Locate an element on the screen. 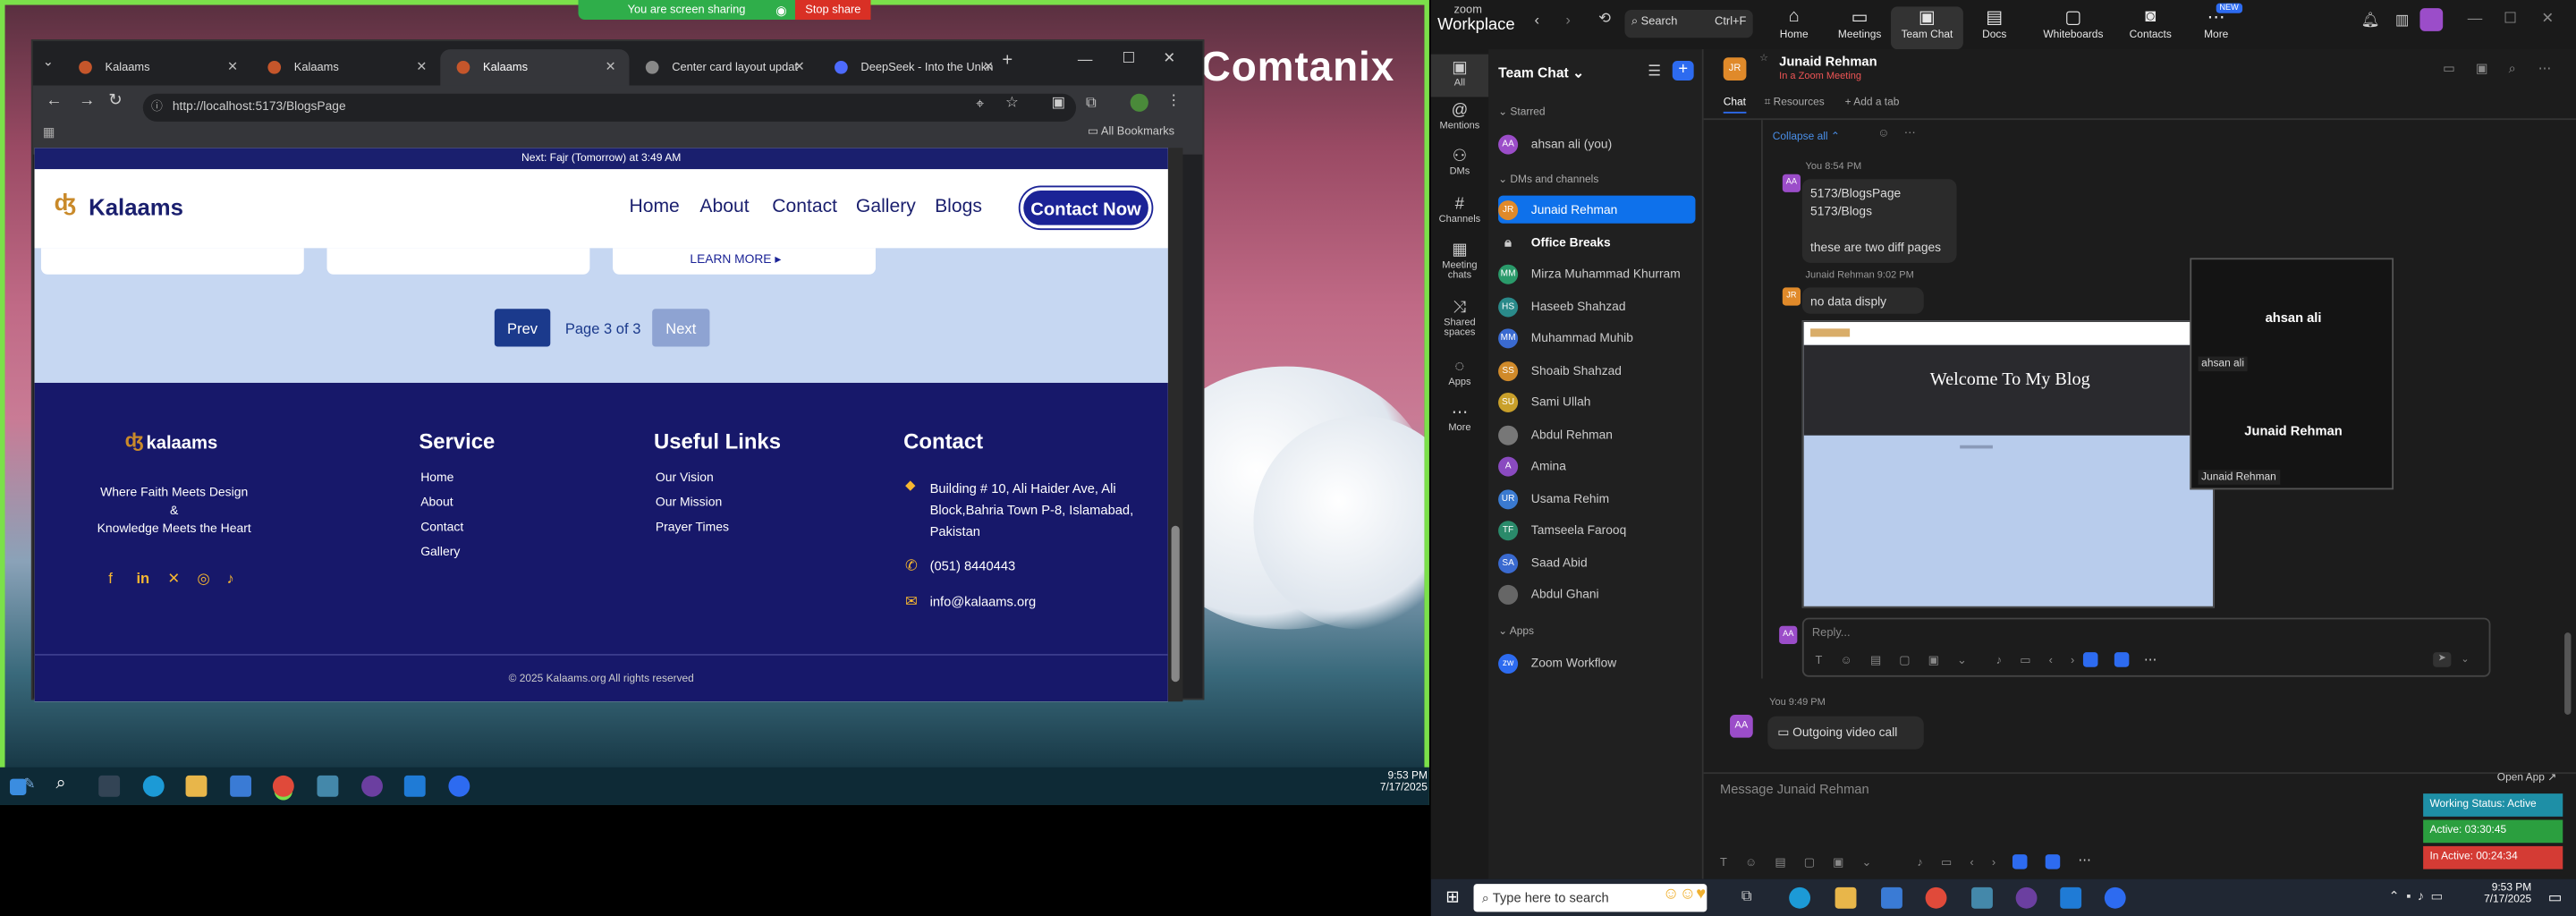  app-item: zw Zoom Workflow is located at coordinates (1596, 662).